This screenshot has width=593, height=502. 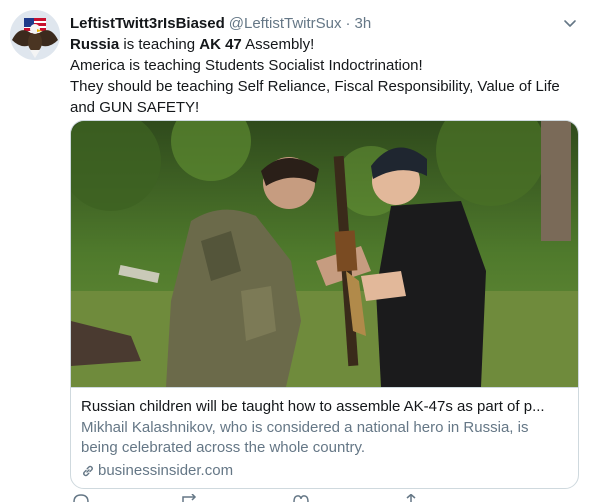 I want to click on text-is-teaching: is teaching, so click(x=159, y=44).